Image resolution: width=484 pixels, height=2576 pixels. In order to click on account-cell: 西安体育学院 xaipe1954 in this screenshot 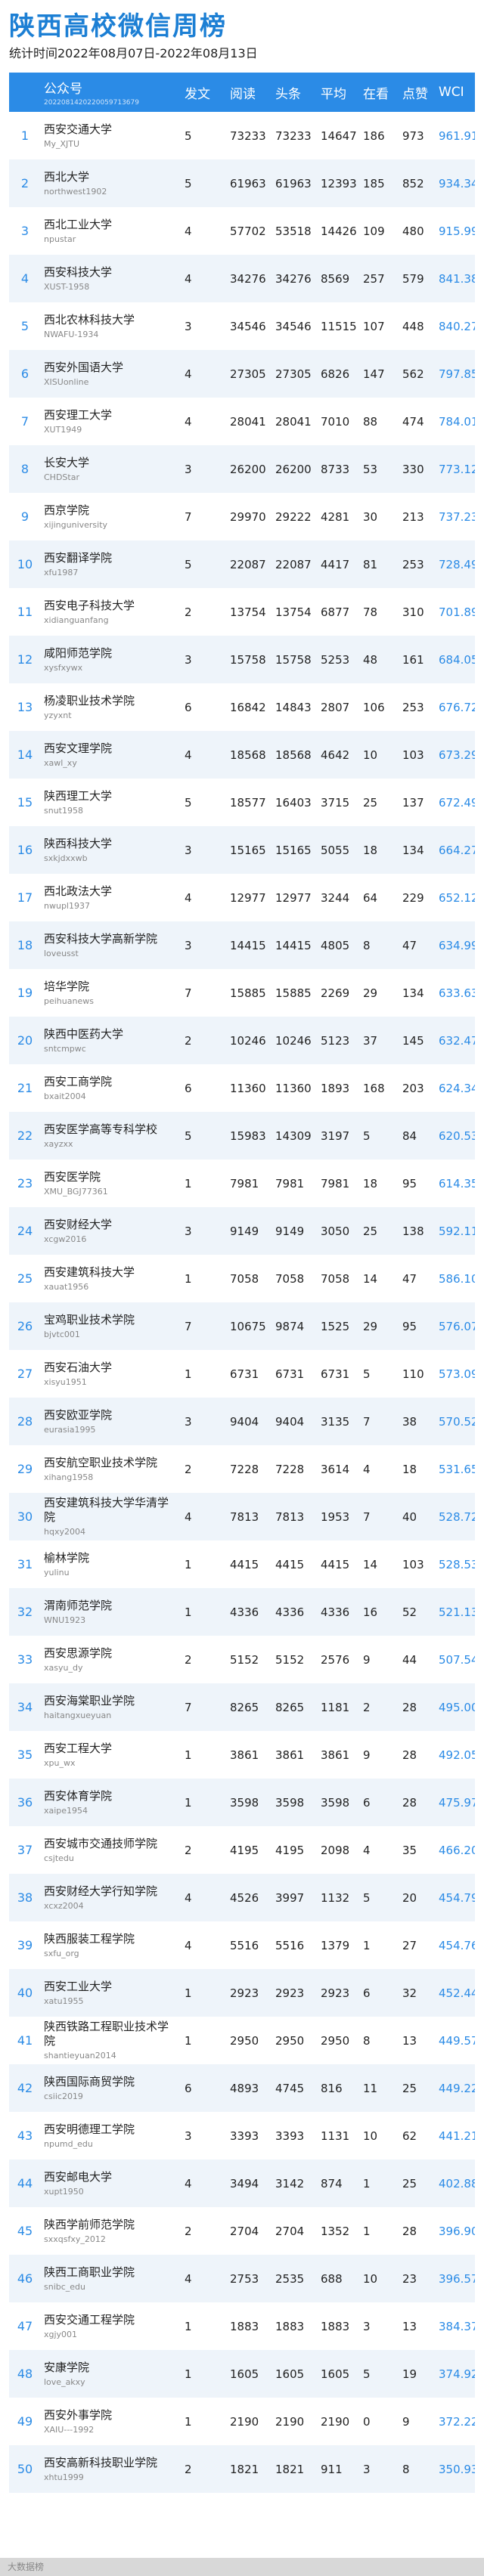, I will do `click(111, 1802)`.